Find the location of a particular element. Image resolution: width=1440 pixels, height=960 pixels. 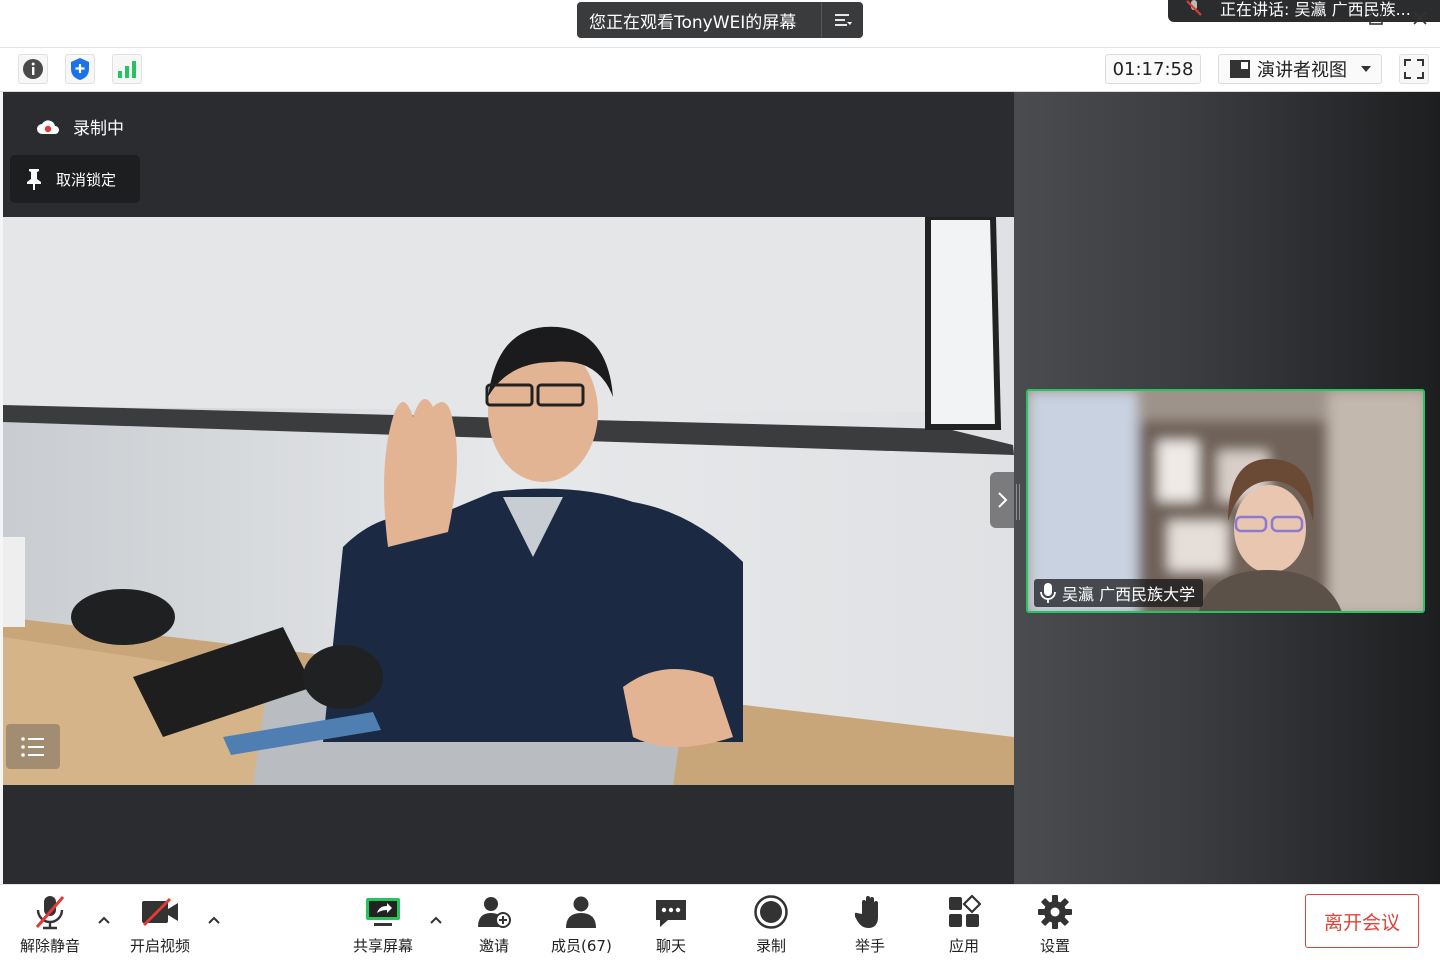

signal-bars-icon is located at coordinates (127, 69).